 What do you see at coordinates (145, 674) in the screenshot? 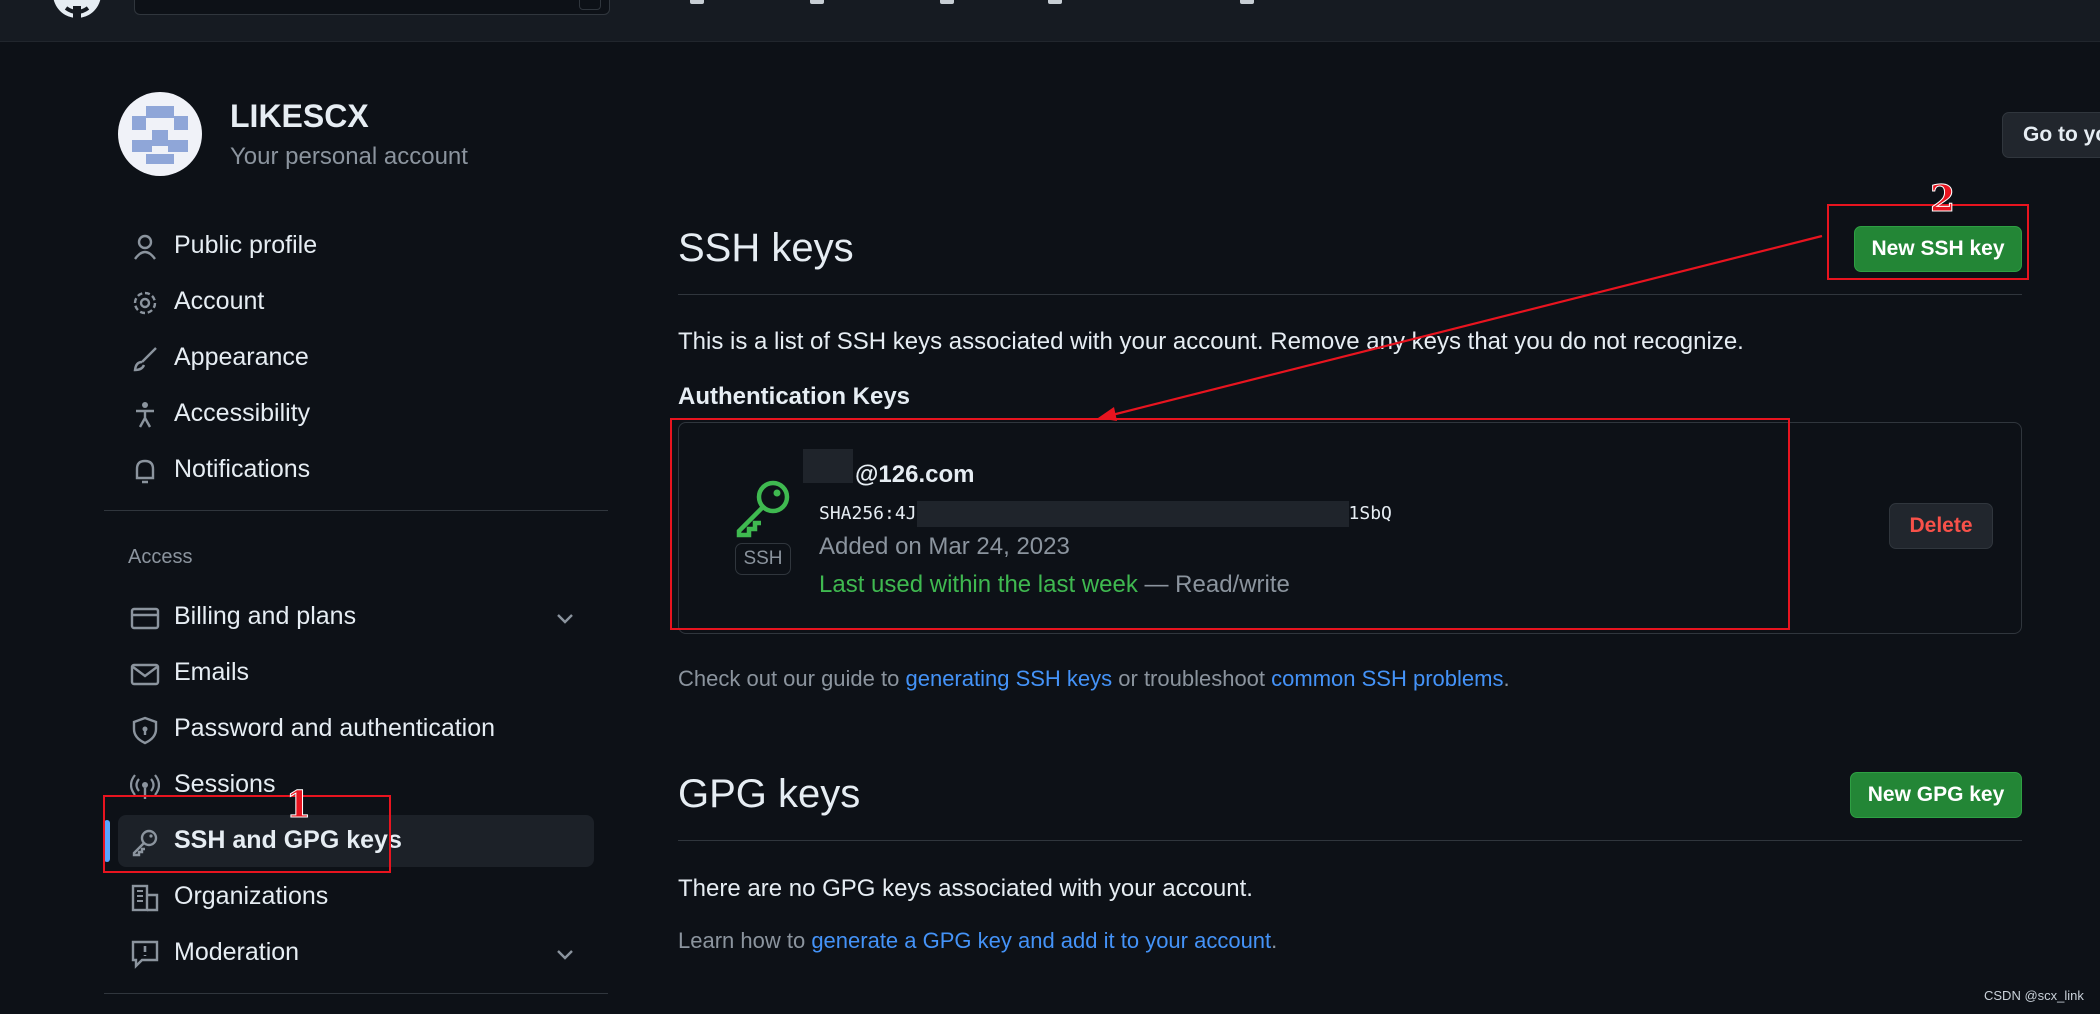
I see `mail-icon` at bounding box center [145, 674].